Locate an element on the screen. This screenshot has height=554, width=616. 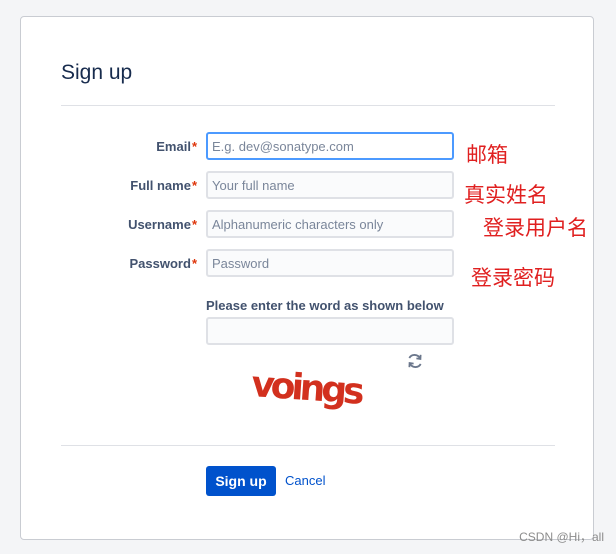
password-annotation: 登录密码 is located at coordinates (513, 278).